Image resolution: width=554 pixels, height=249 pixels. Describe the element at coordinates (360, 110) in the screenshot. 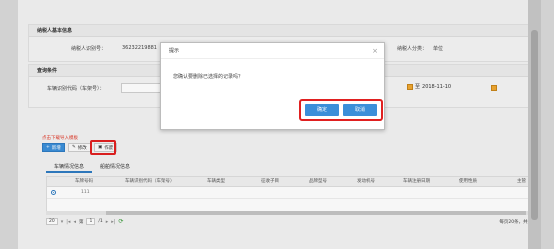

I see `cancel-button: 取消` at that location.